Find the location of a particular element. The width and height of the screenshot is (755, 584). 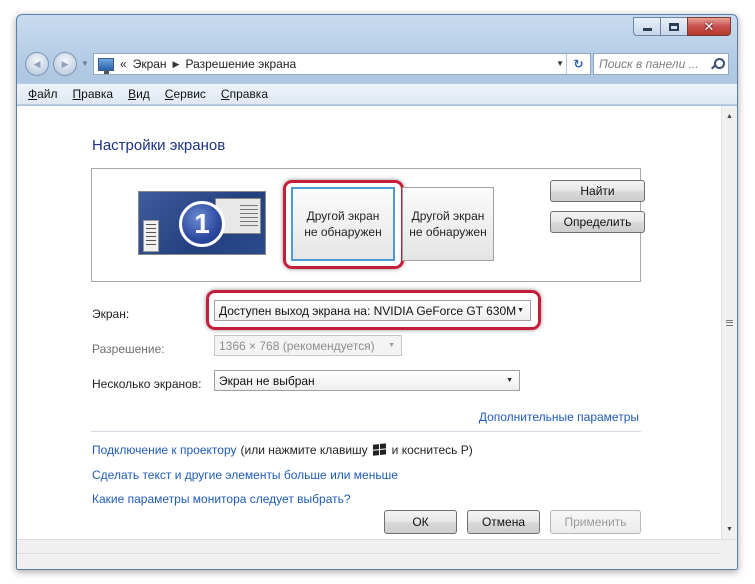

maximize-icon is located at coordinates (674, 26).